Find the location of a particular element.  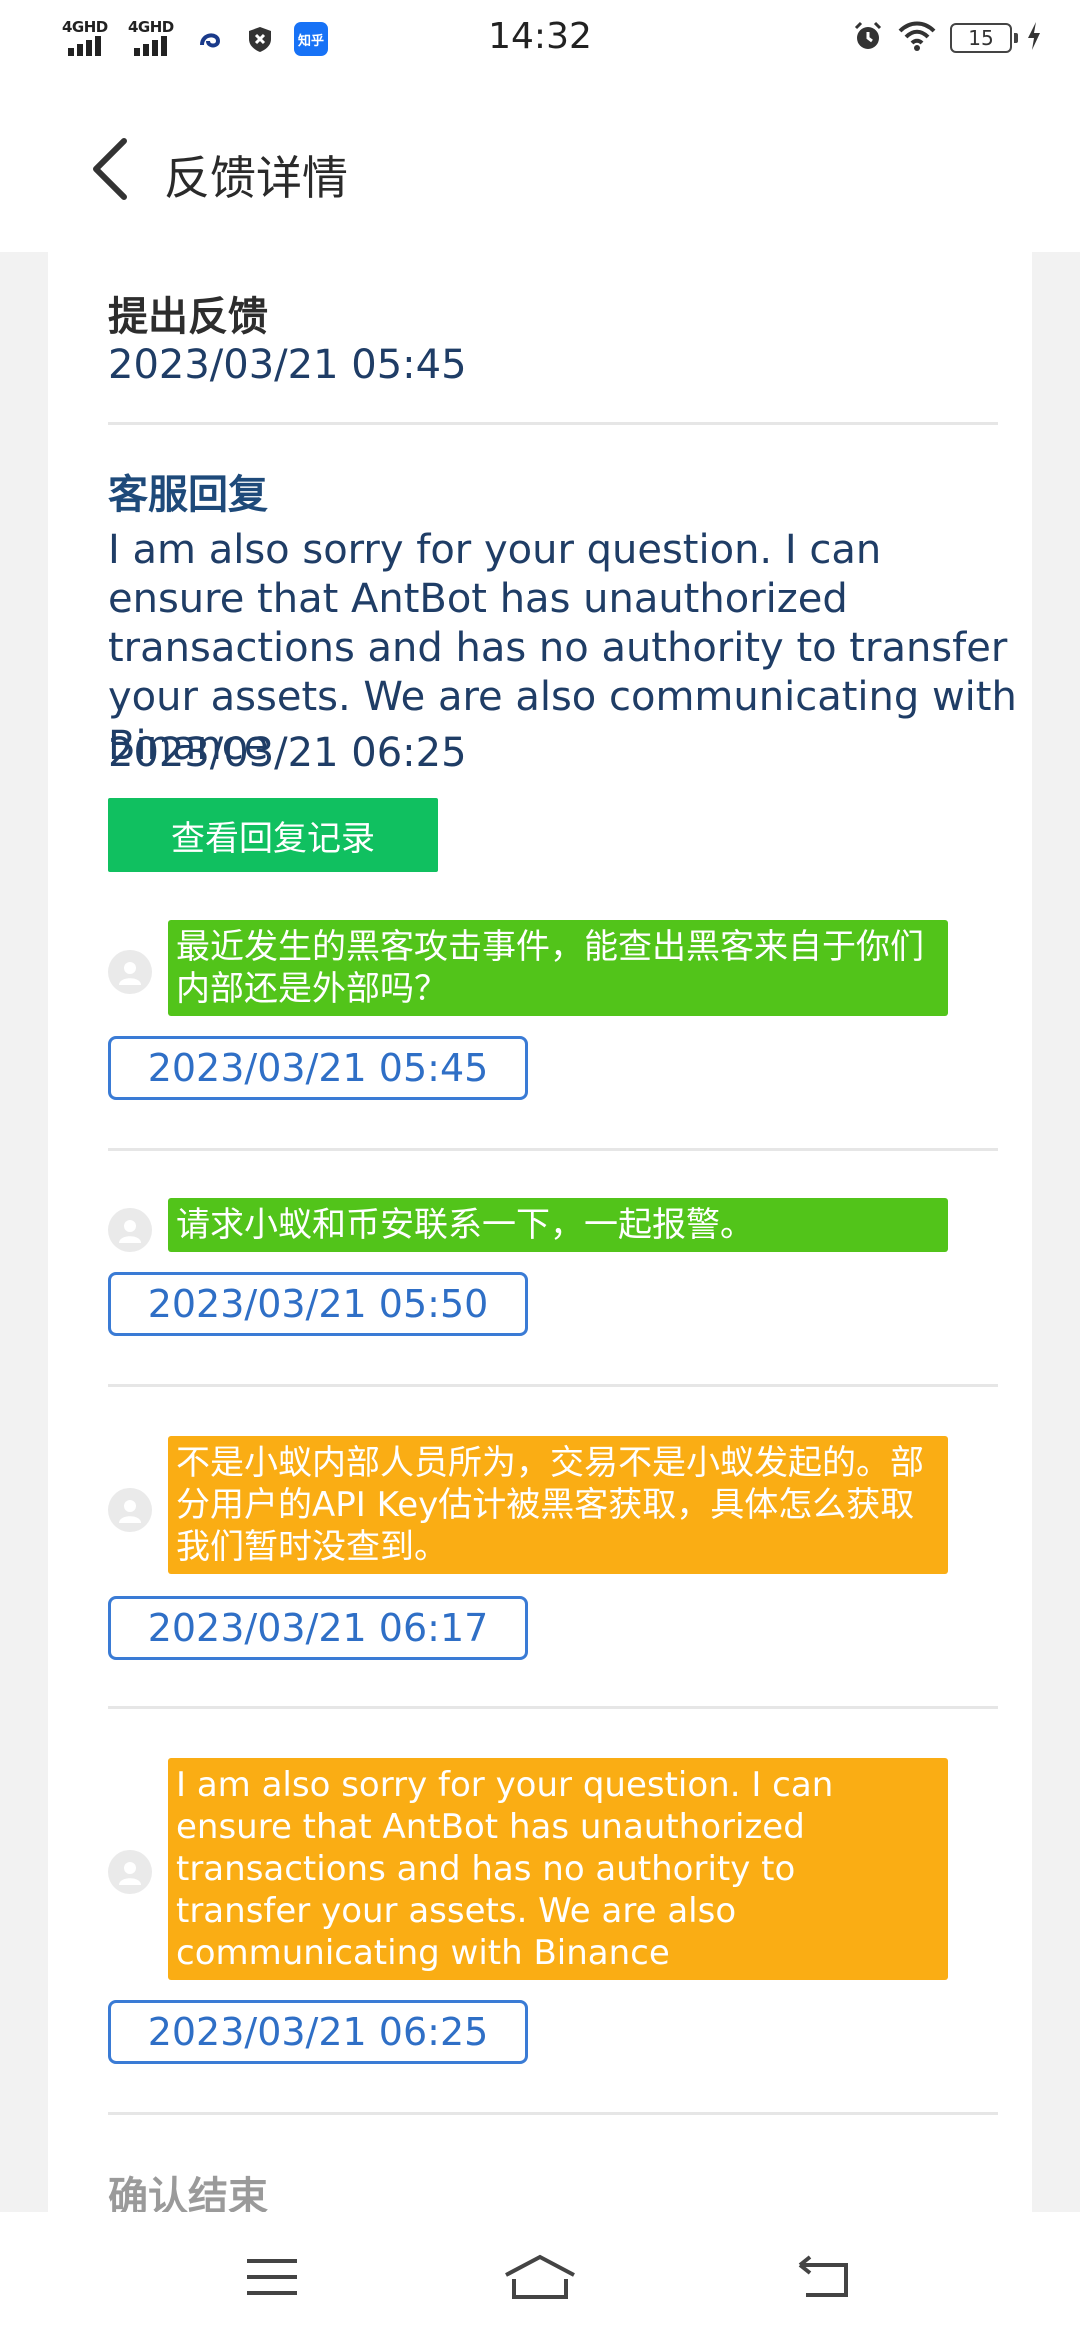

nav-home-button is located at coordinates (540, 2277).